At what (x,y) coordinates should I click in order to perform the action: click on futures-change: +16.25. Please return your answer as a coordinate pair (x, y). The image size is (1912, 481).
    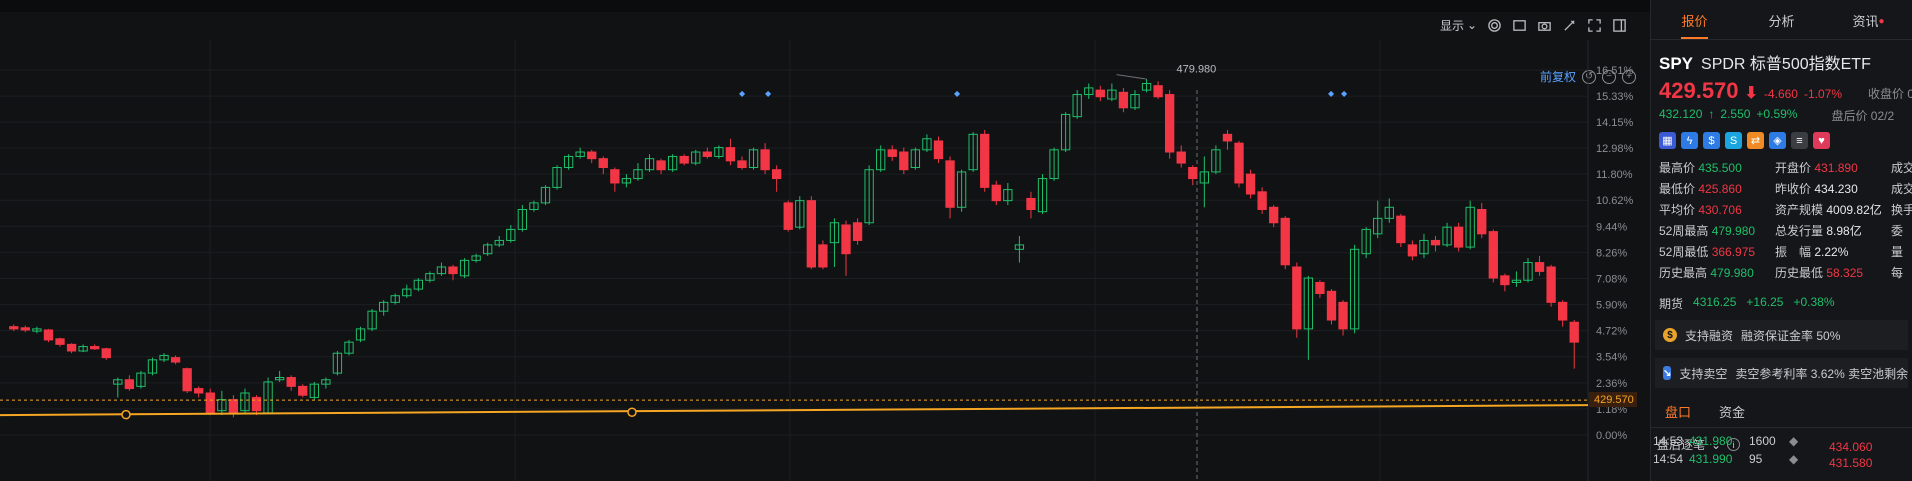
    Looking at the image, I should click on (1765, 302).